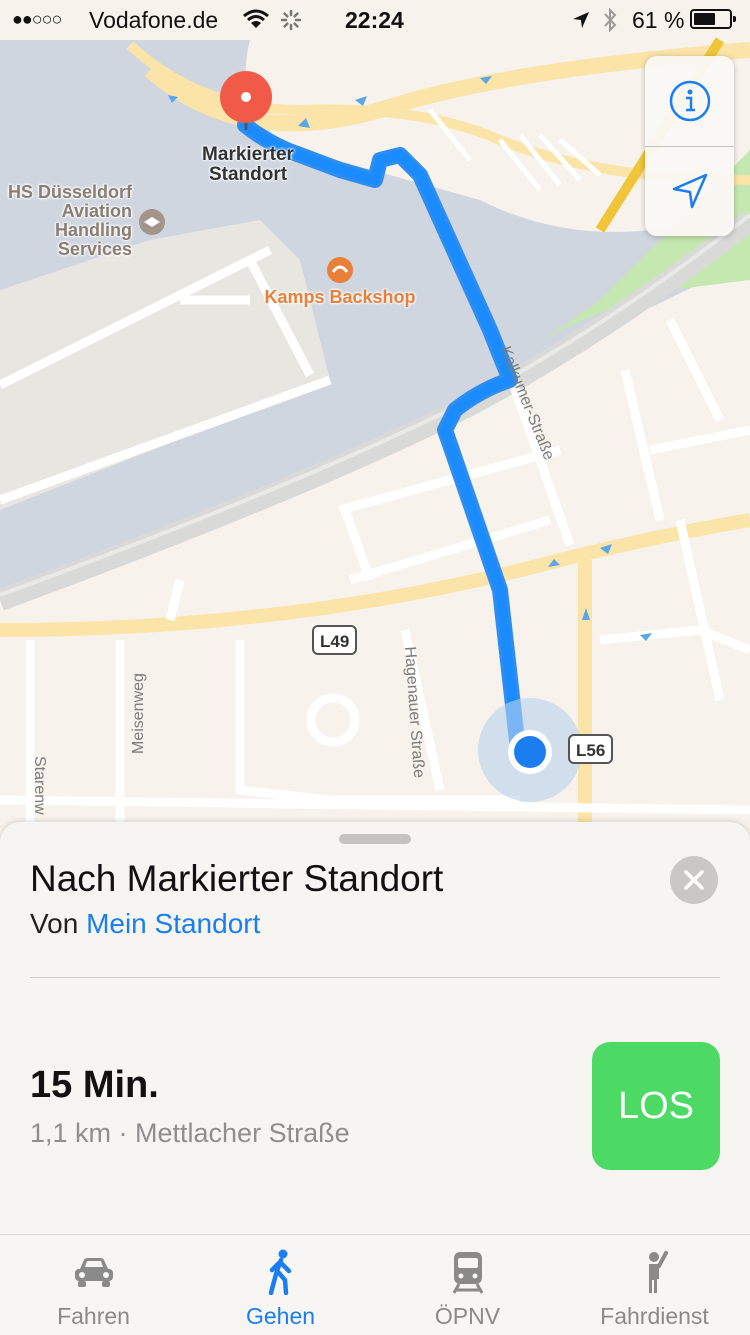 Image resolution: width=750 pixels, height=1335 pixels. I want to click on tab-transit-label: ÖPNV, so click(467, 1316).